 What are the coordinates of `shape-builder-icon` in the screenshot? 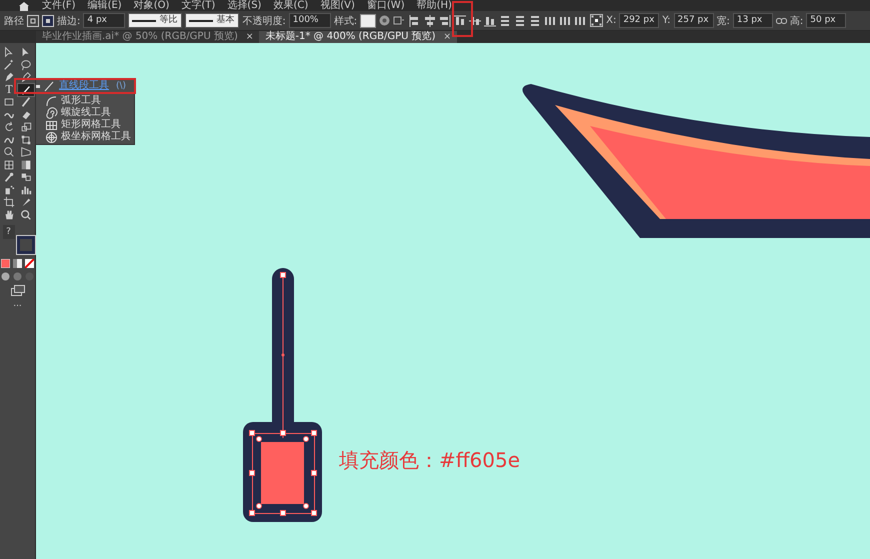 It's located at (9, 152).